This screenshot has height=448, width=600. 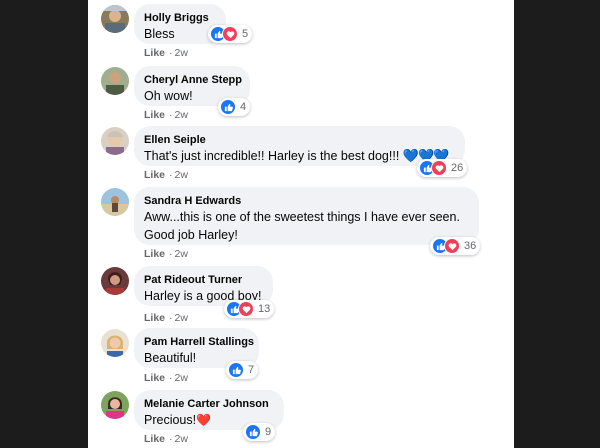 I want to click on reaction-count: 4, so click(x=243, y=107).